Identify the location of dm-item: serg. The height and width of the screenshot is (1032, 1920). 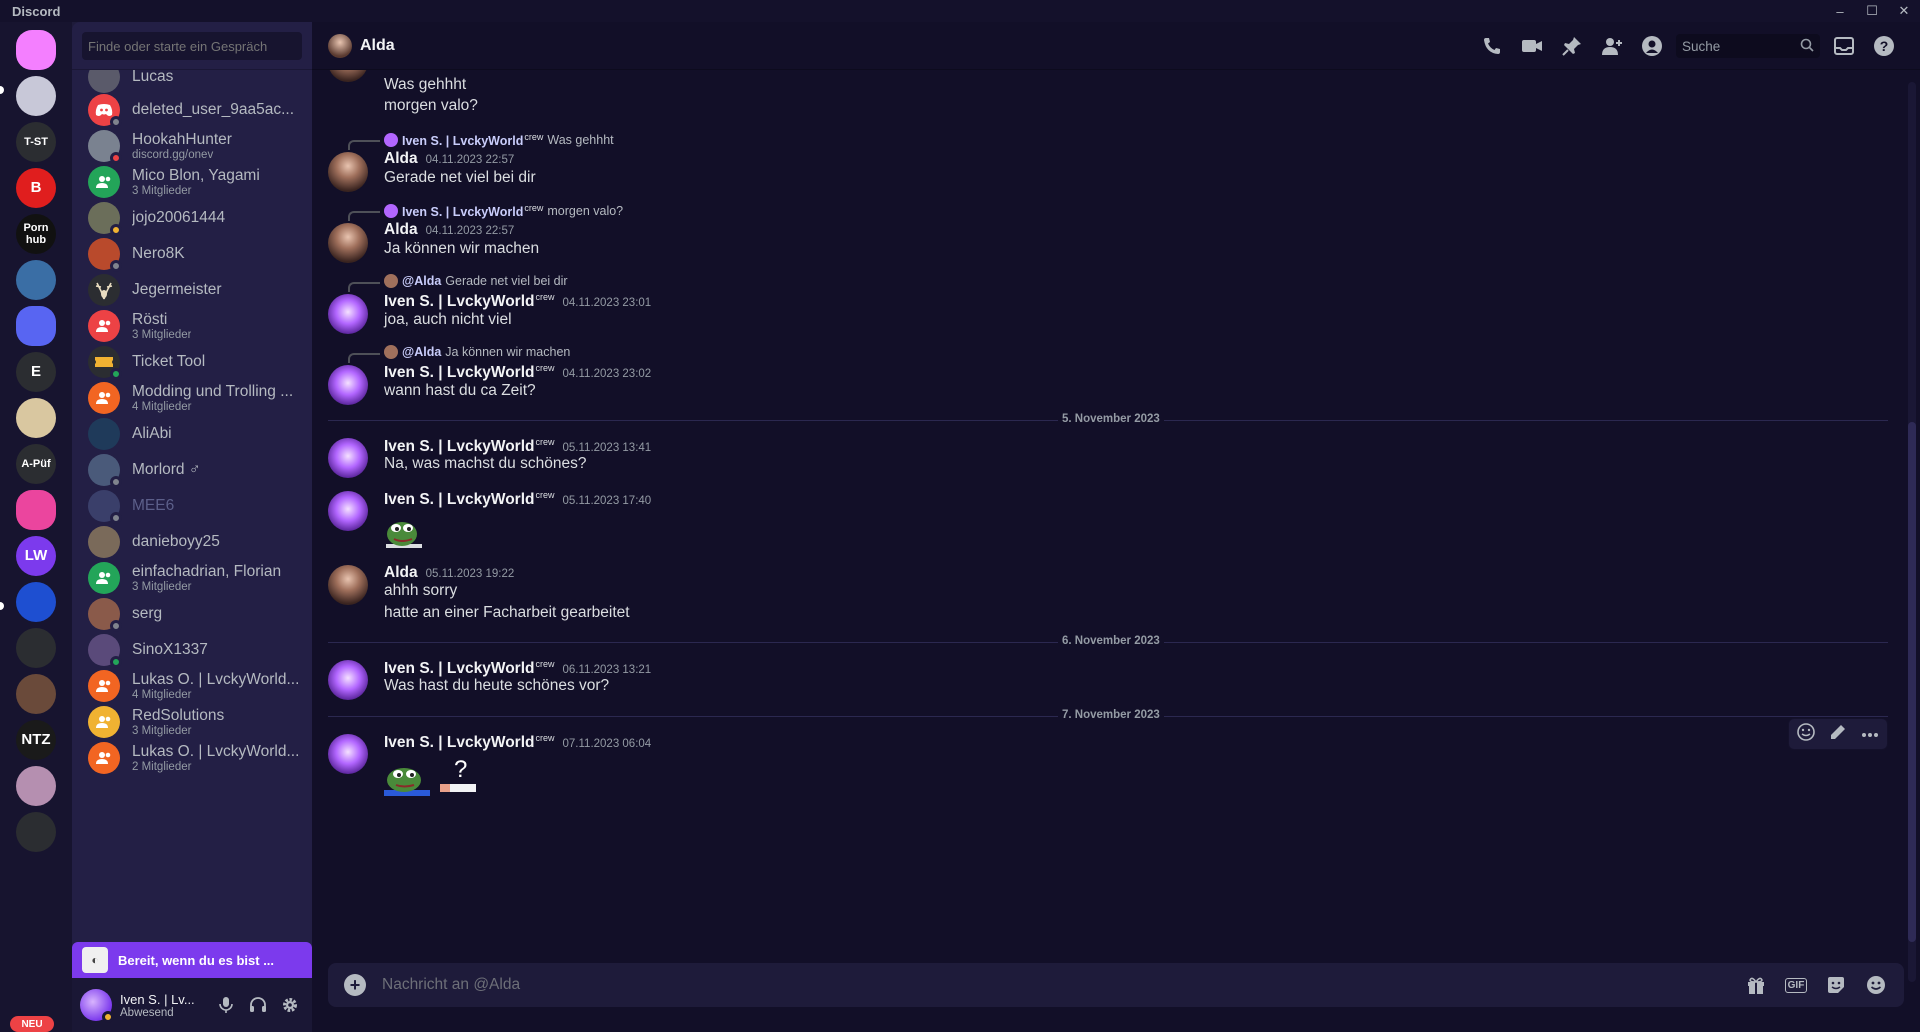
(192, 614).